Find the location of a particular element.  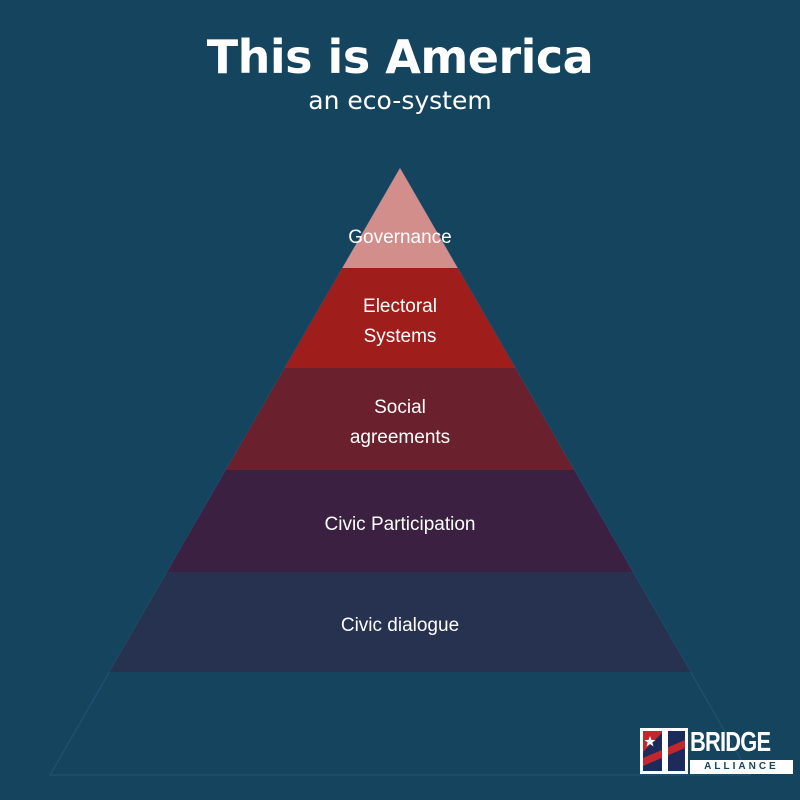

bridge-alliance-logo: BRIDGE ALLIANCE is located at coordinates (716, 750).